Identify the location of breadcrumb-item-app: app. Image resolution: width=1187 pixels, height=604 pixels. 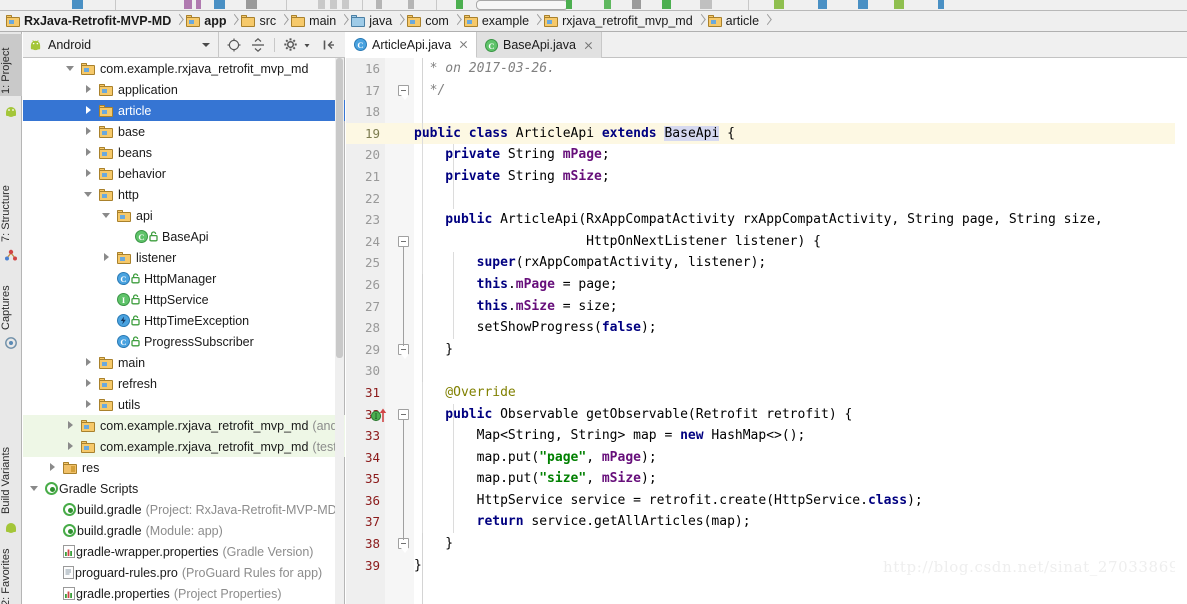
(207, 21).